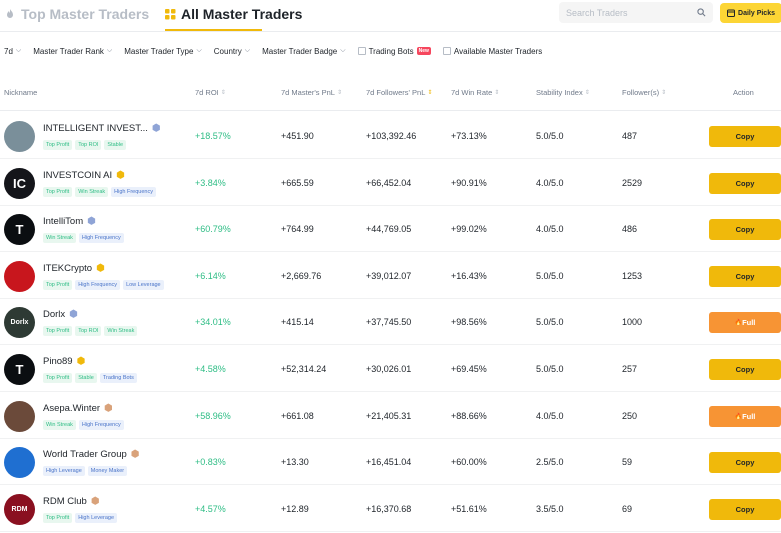  I want to click on cell-stability: 5.0/5.0, so click(550, 275).